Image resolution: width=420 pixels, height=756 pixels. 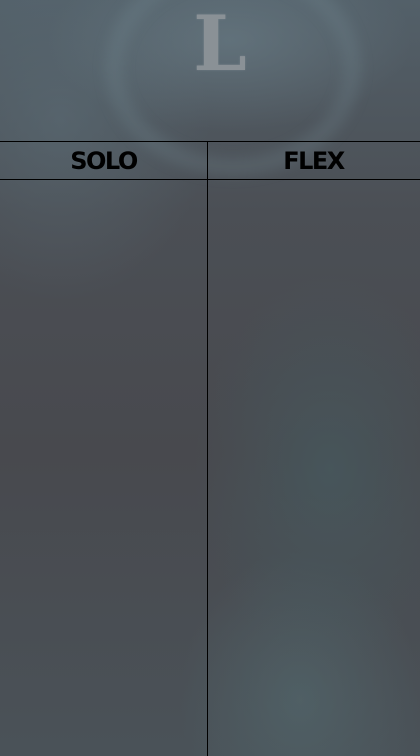 I want to click on league-logo-icon: L, so click(x=220, y=44).